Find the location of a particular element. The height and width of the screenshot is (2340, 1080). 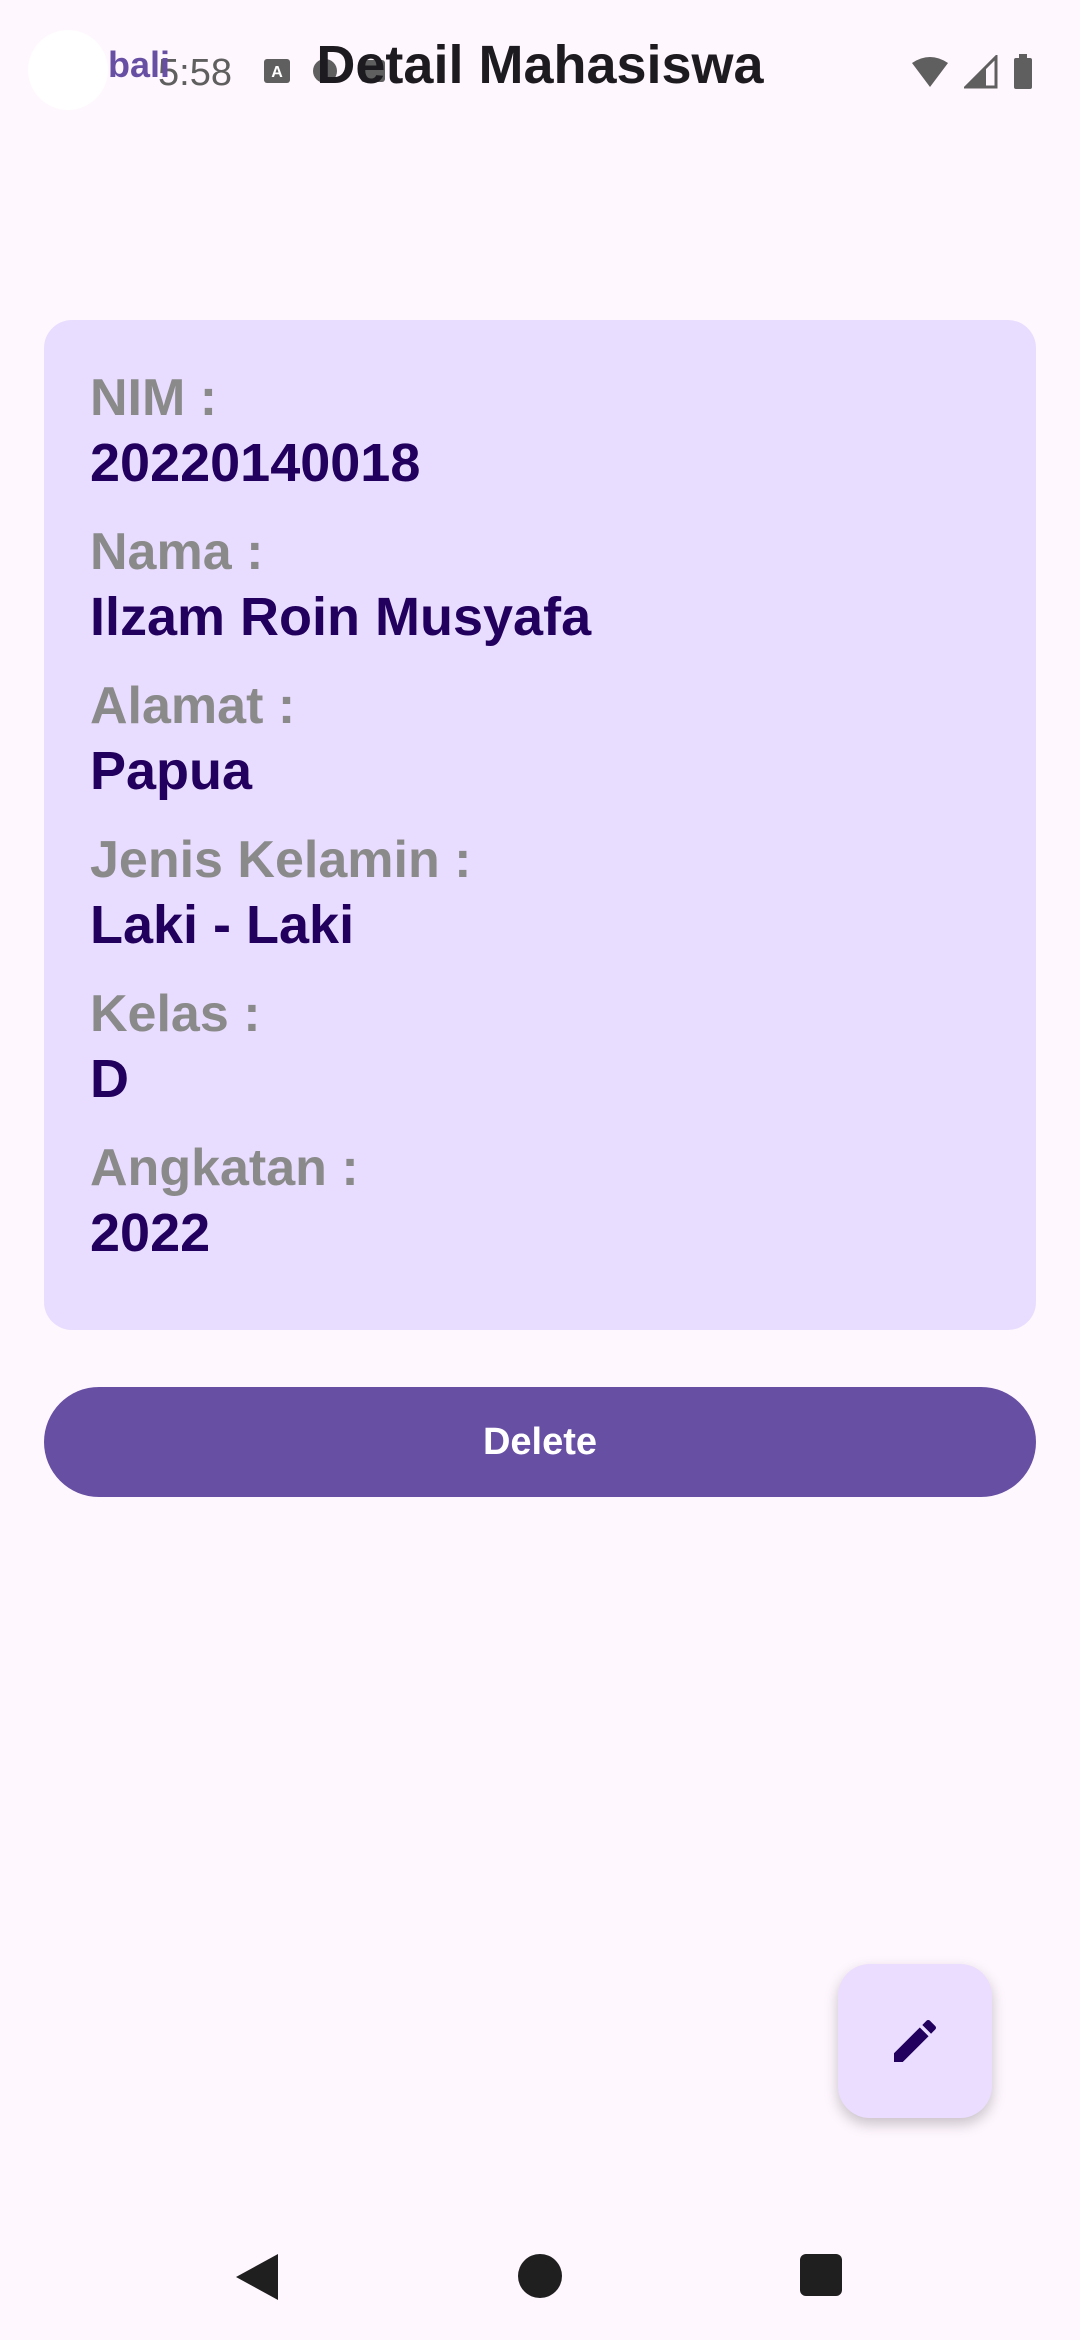

field-label: Jenis Kelamin : is located at coordinates (281, 860).